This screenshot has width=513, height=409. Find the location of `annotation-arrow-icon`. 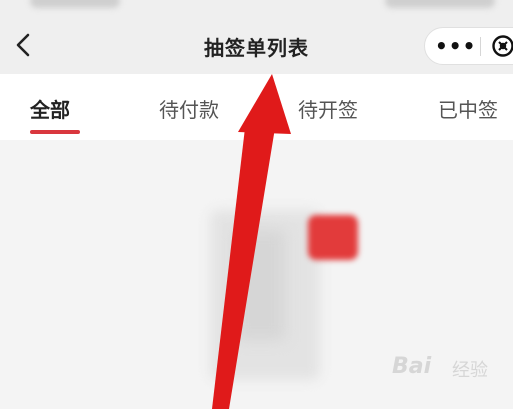

annotation-arrow-icon is located at coordinates (251, 241).